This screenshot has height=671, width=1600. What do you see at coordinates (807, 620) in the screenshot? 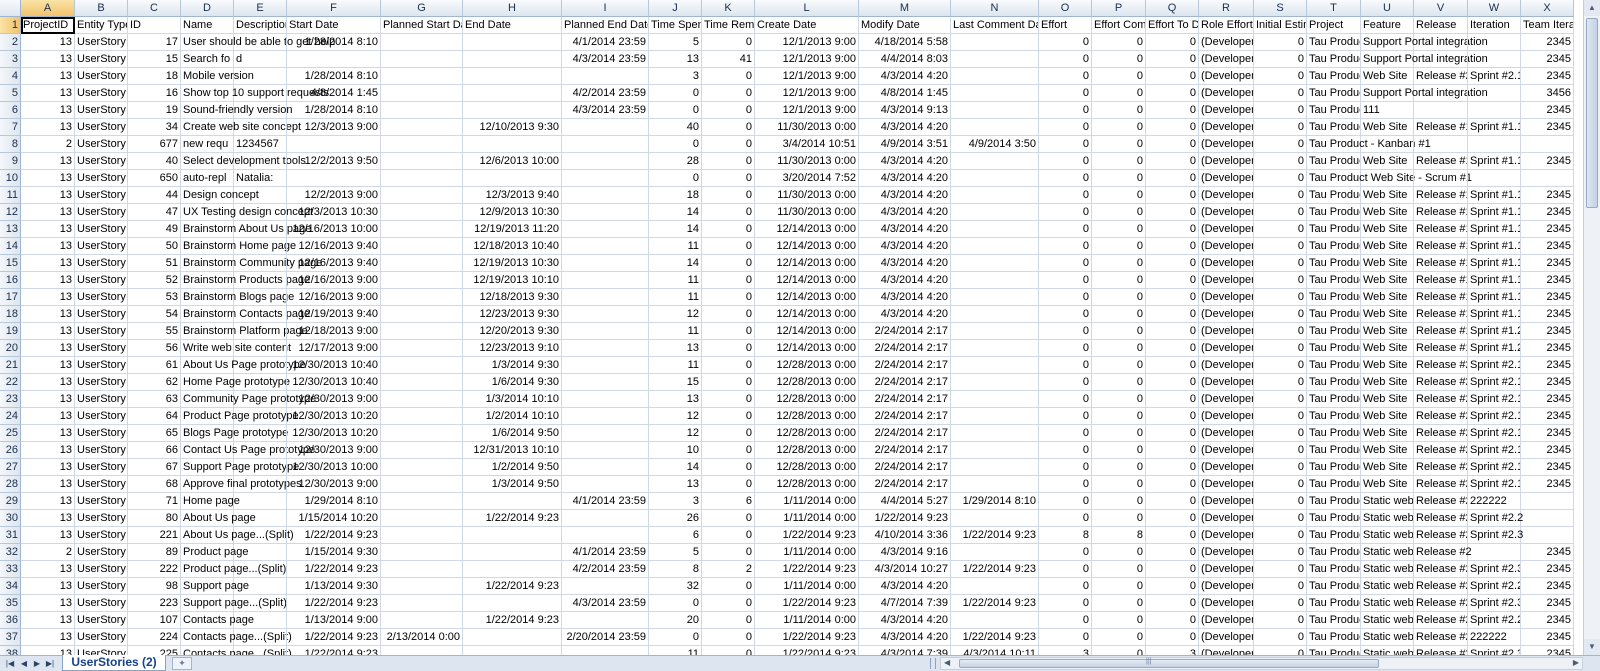
I see `cell: 1/11/2014 0:00` at bounding box center [807, 620].